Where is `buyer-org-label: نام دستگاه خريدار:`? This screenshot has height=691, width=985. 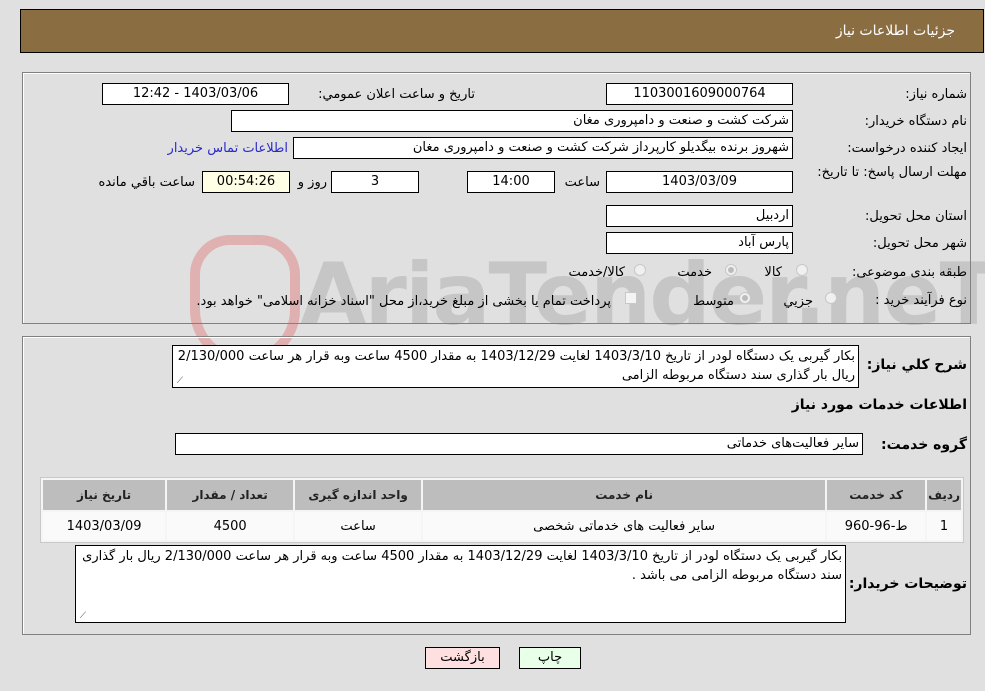 buyer-org-label: نام دستگاه خريدار: is located at coordinates (915, 121).